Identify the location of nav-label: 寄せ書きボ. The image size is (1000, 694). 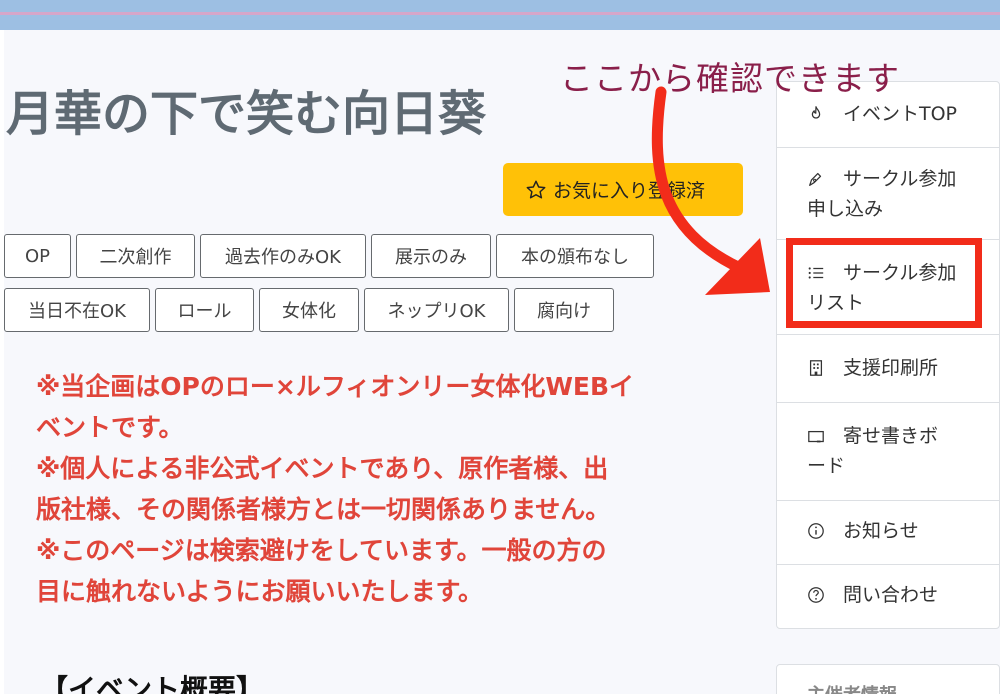
(891, 436).